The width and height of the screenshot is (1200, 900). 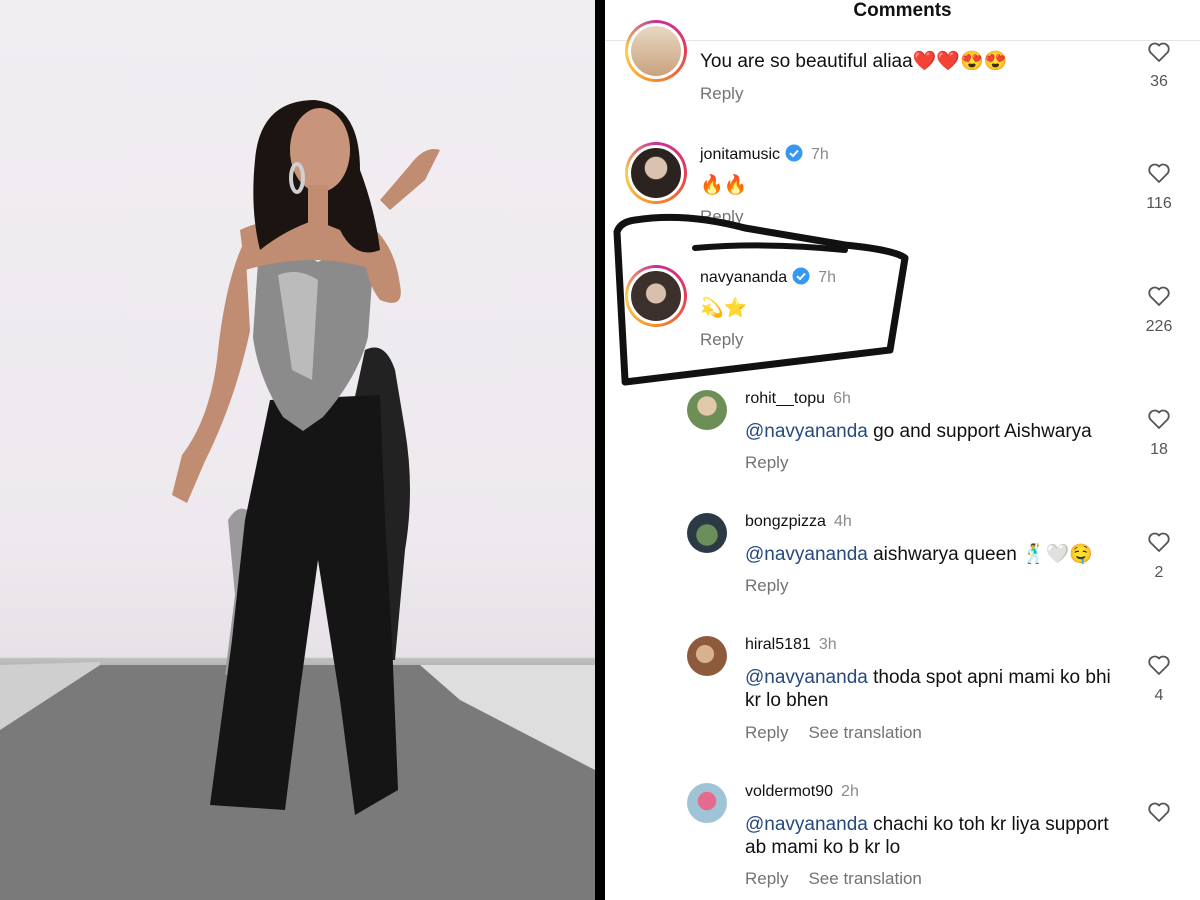 I want to click on comment-text: You are so beautiful aliaa❤️❤️😍😍, so click(x=854, y=61).